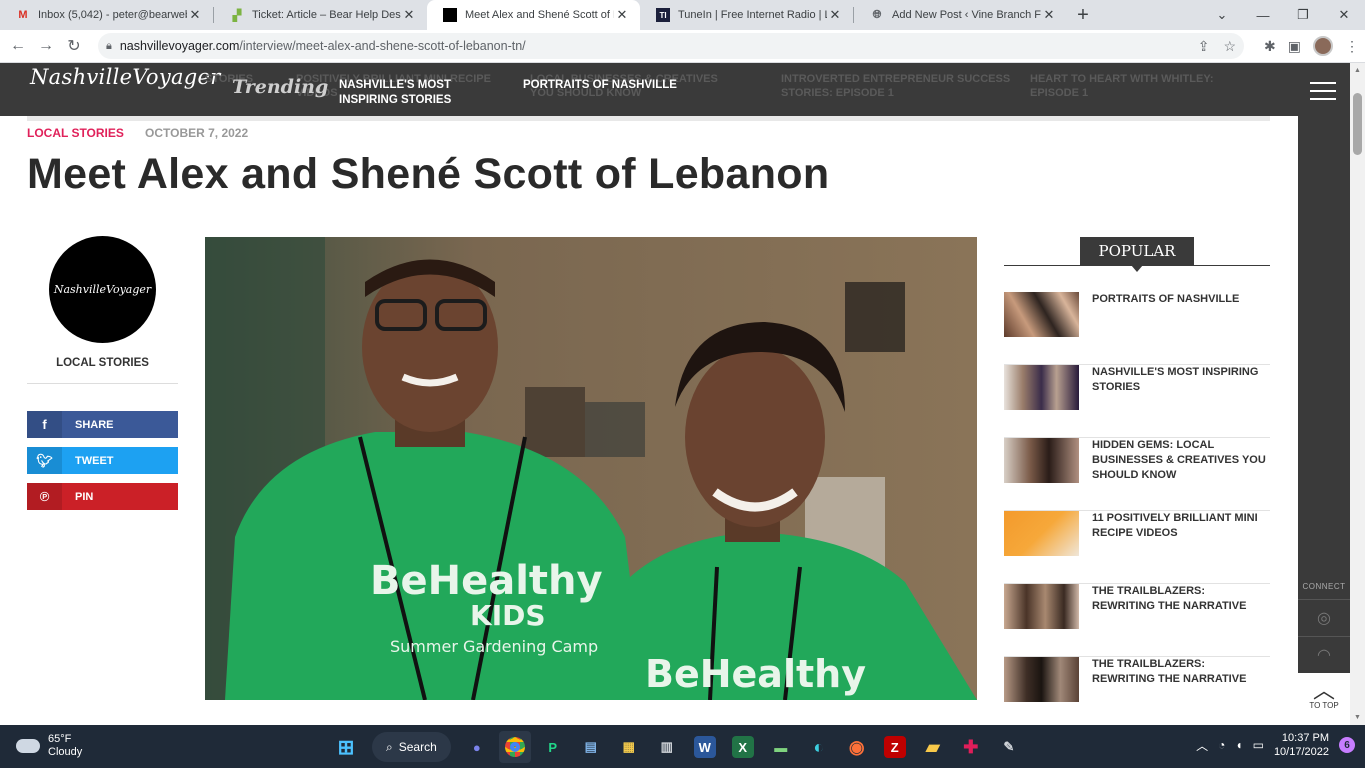  Describe the element at coordinates (102, 460) in the screenshot. I see `twitter-share-button: 🐦︎ TWEET` at that location.